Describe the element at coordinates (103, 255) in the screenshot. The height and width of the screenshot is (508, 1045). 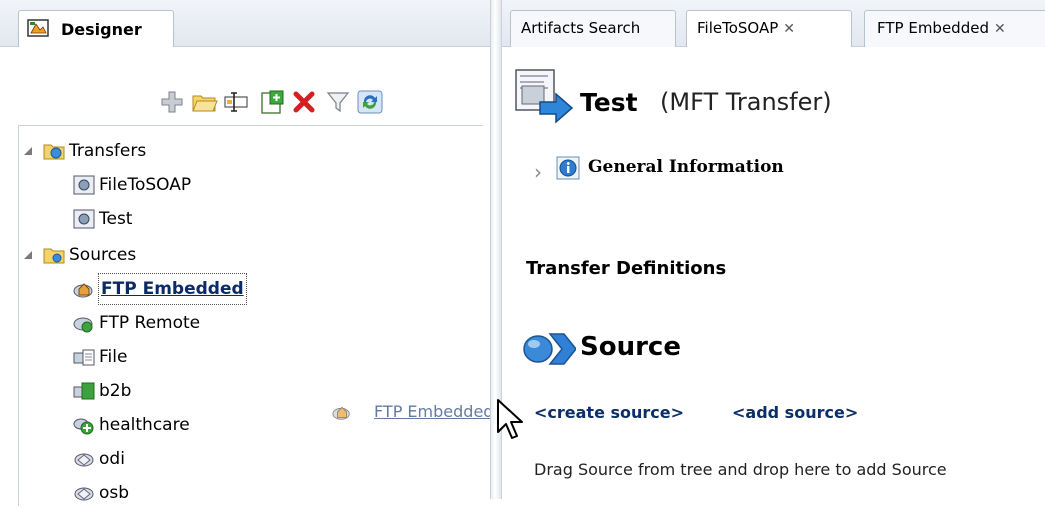
I see `tree-label: Sources` at that location.